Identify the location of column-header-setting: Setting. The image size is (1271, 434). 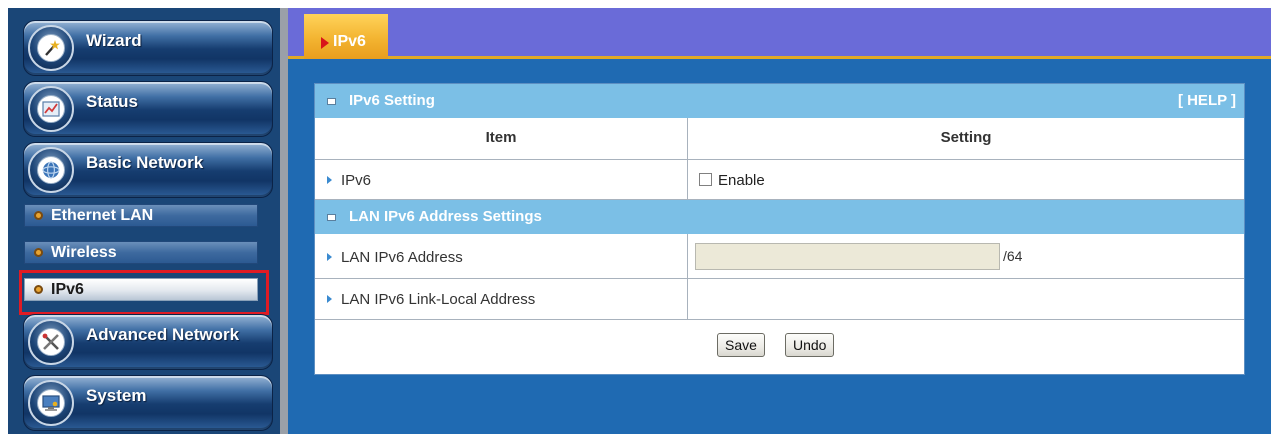
(966, 137).